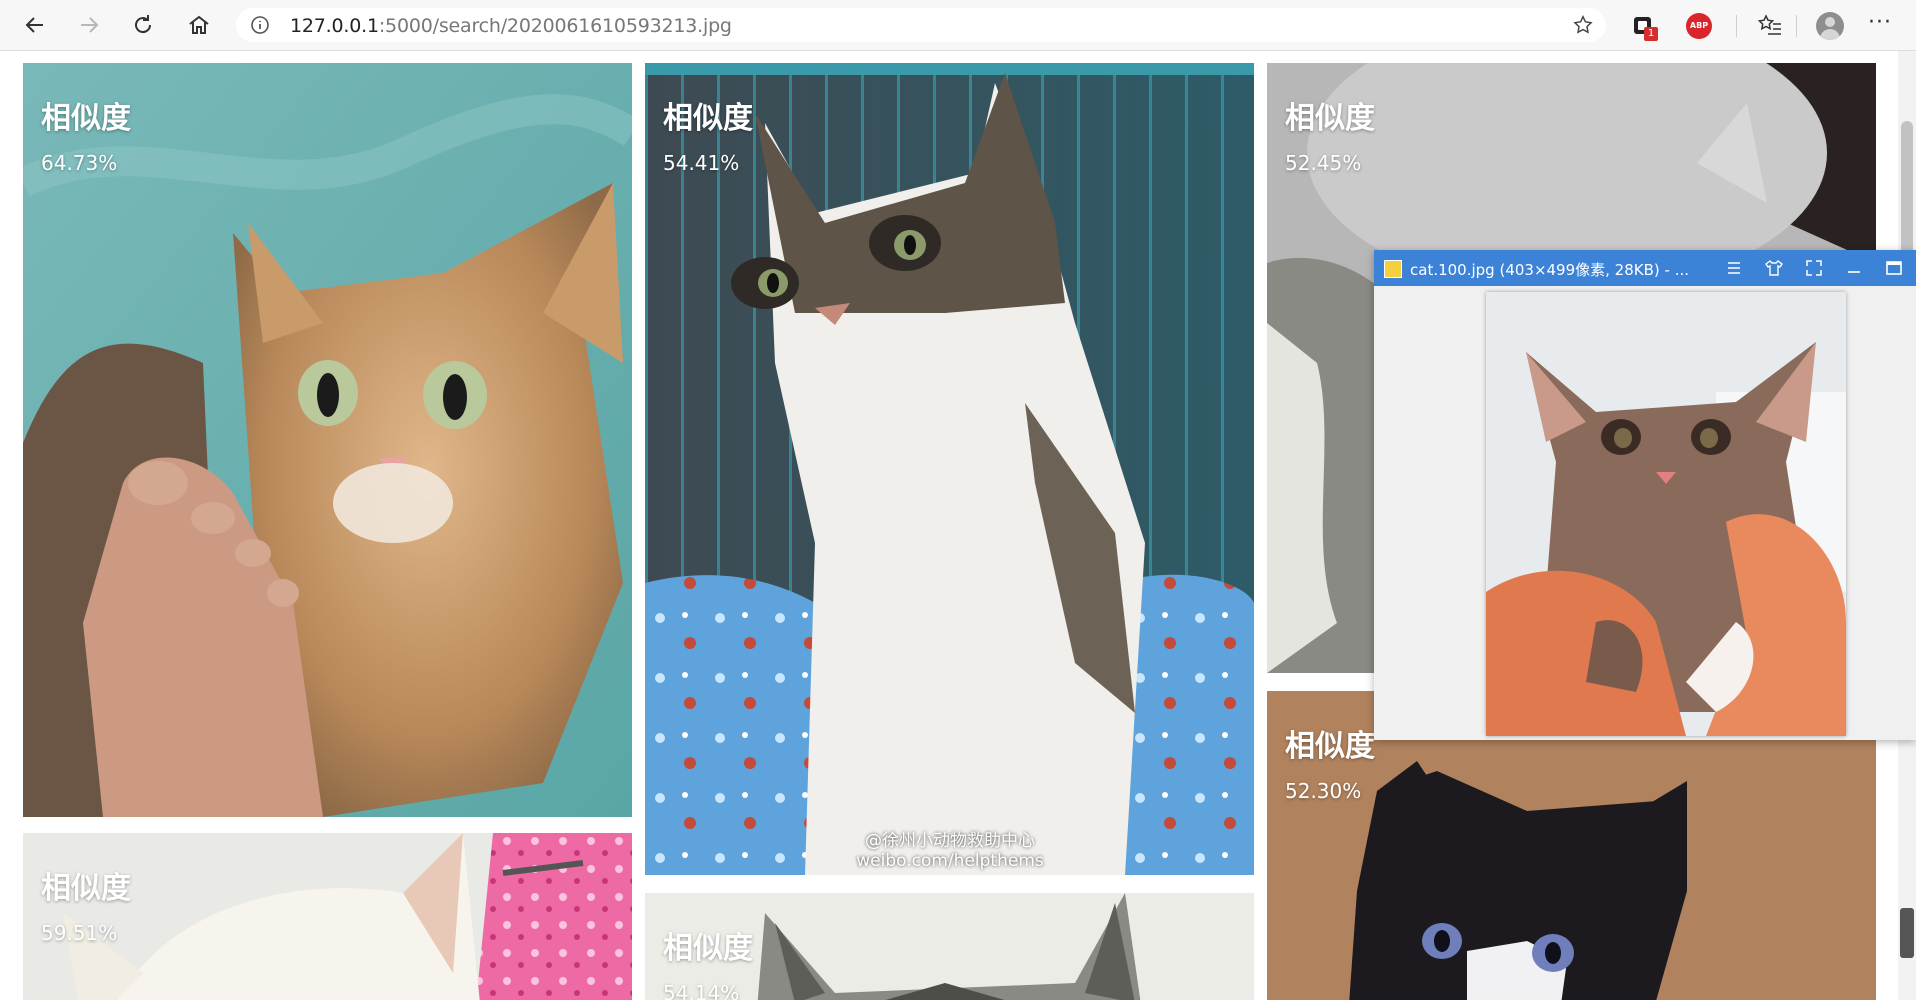 Image resolution: width=1916 pixels, height=1000 pixels. I want to click on result-card: 相似度 54.14%, so click(949, 946).